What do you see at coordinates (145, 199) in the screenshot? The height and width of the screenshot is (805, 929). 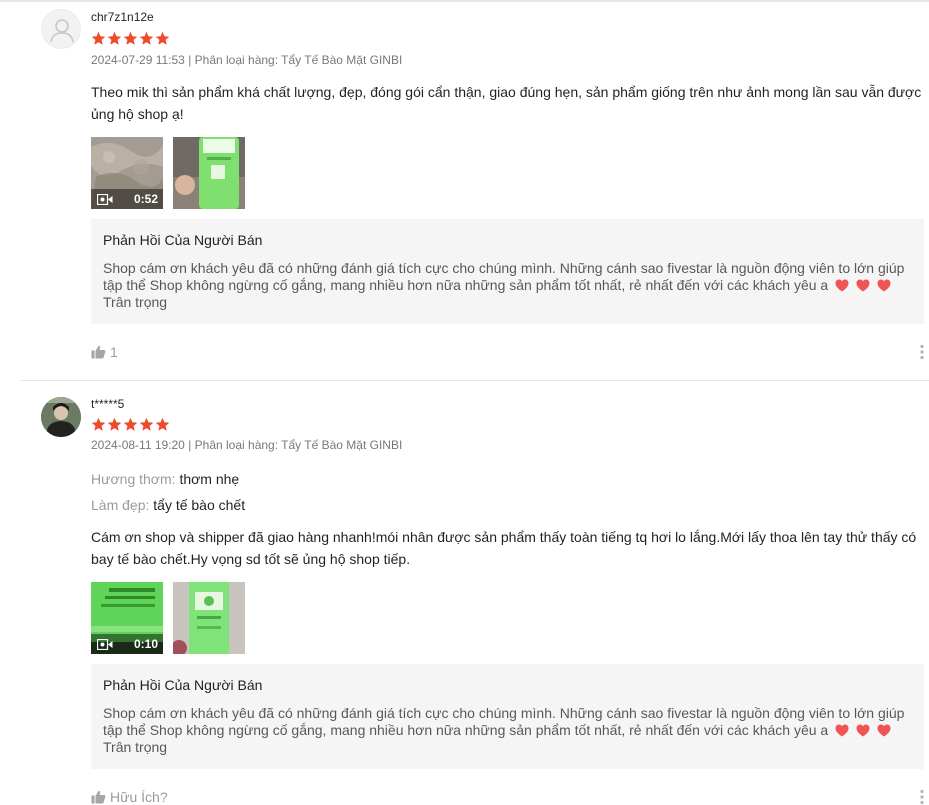 I see `video-duration: 0:52` at bounding box center [145, 199].